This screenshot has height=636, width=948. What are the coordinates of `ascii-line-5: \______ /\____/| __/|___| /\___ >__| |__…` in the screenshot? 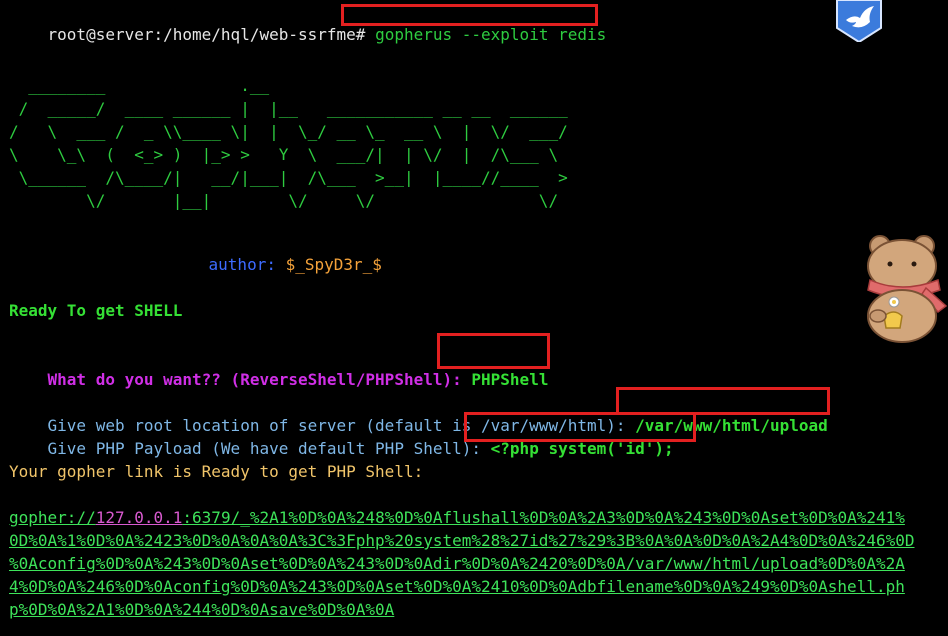 It's located at (288, 177).